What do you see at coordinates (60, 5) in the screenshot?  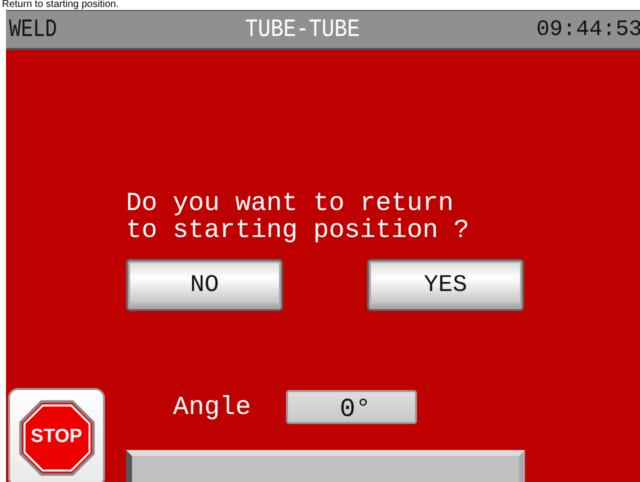 I see `caption-text: Return to starting position.` at bounding box center [60, 5].